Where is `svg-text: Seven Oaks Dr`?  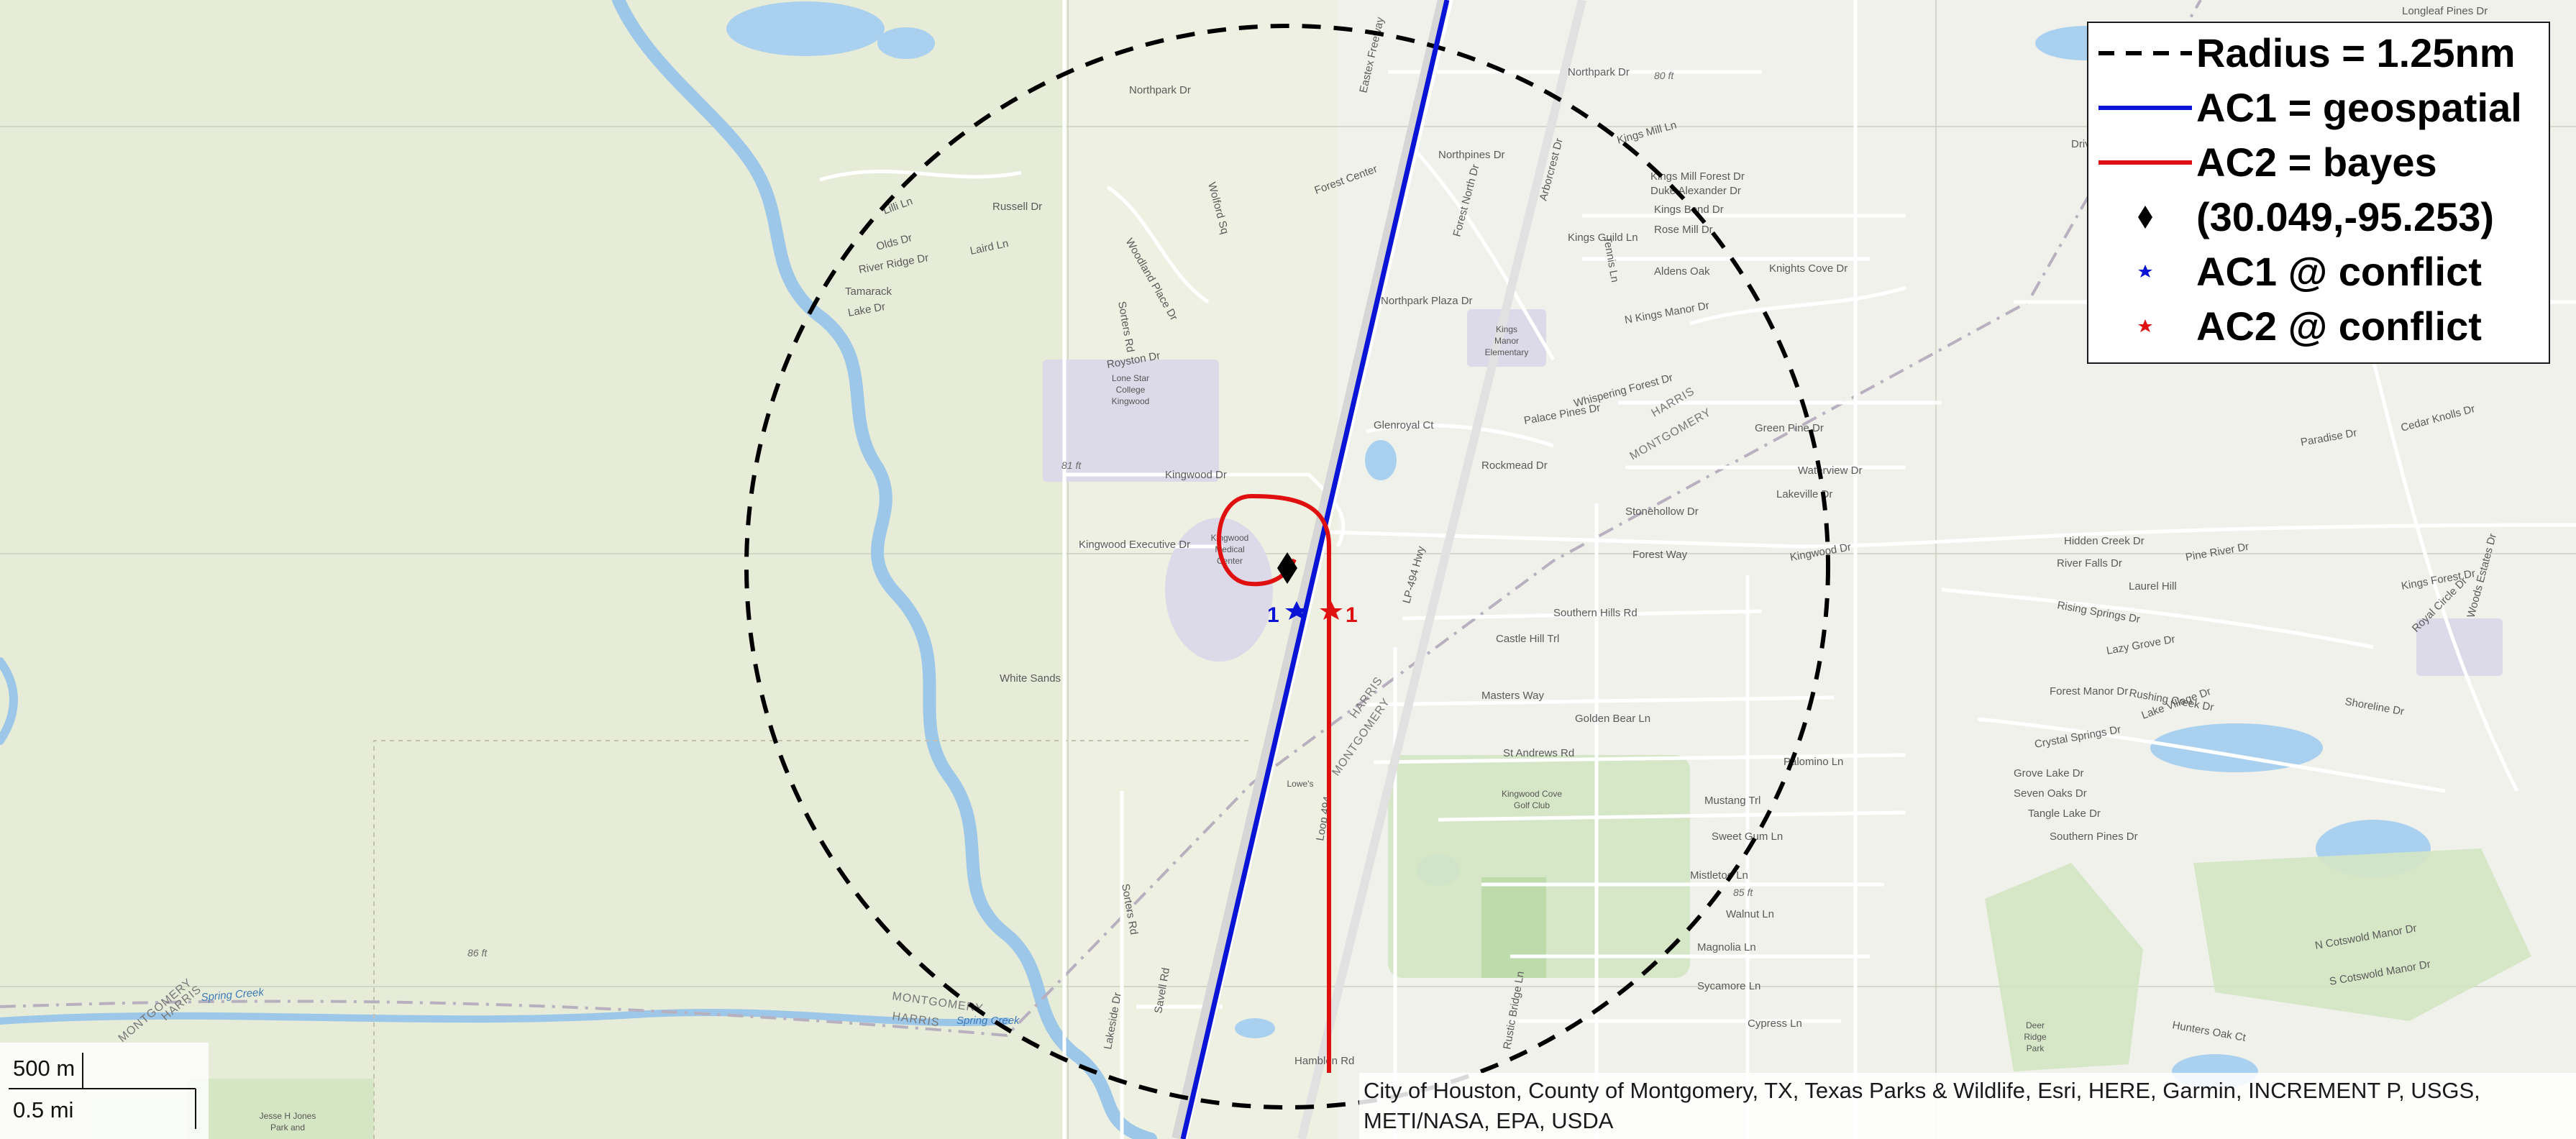 svg-text: Seven Oaks Dr is located at coordinates (2050, 793).